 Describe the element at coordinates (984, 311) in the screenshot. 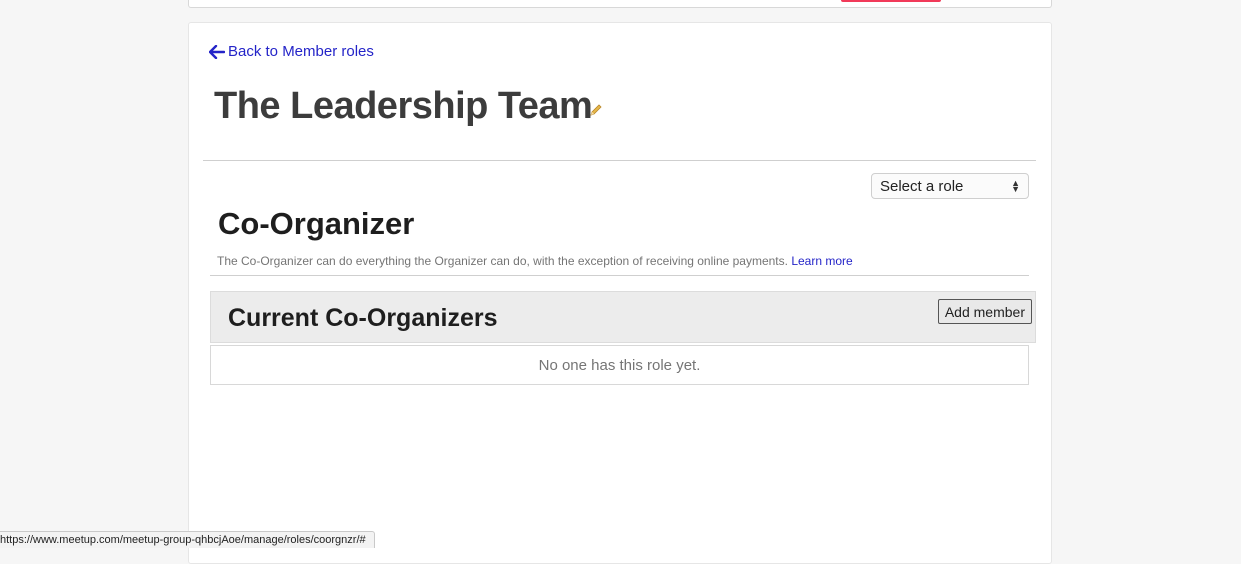

I see `add-member-button: Add member` at that location.